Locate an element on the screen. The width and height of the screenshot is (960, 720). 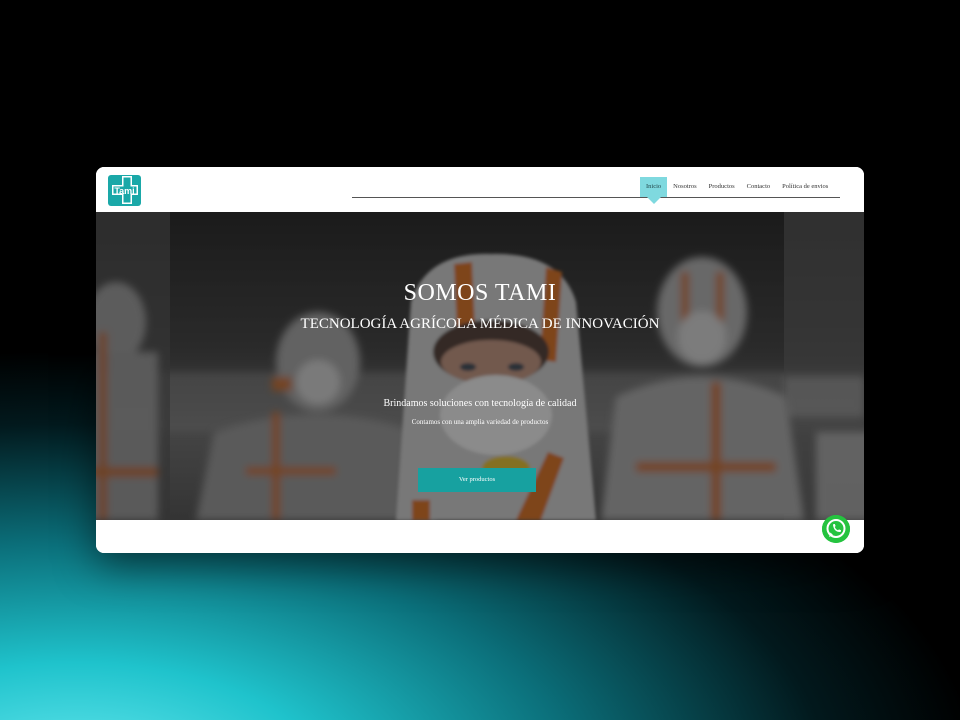
nav-item-productos: Productos is located at coordinates (722, 187).